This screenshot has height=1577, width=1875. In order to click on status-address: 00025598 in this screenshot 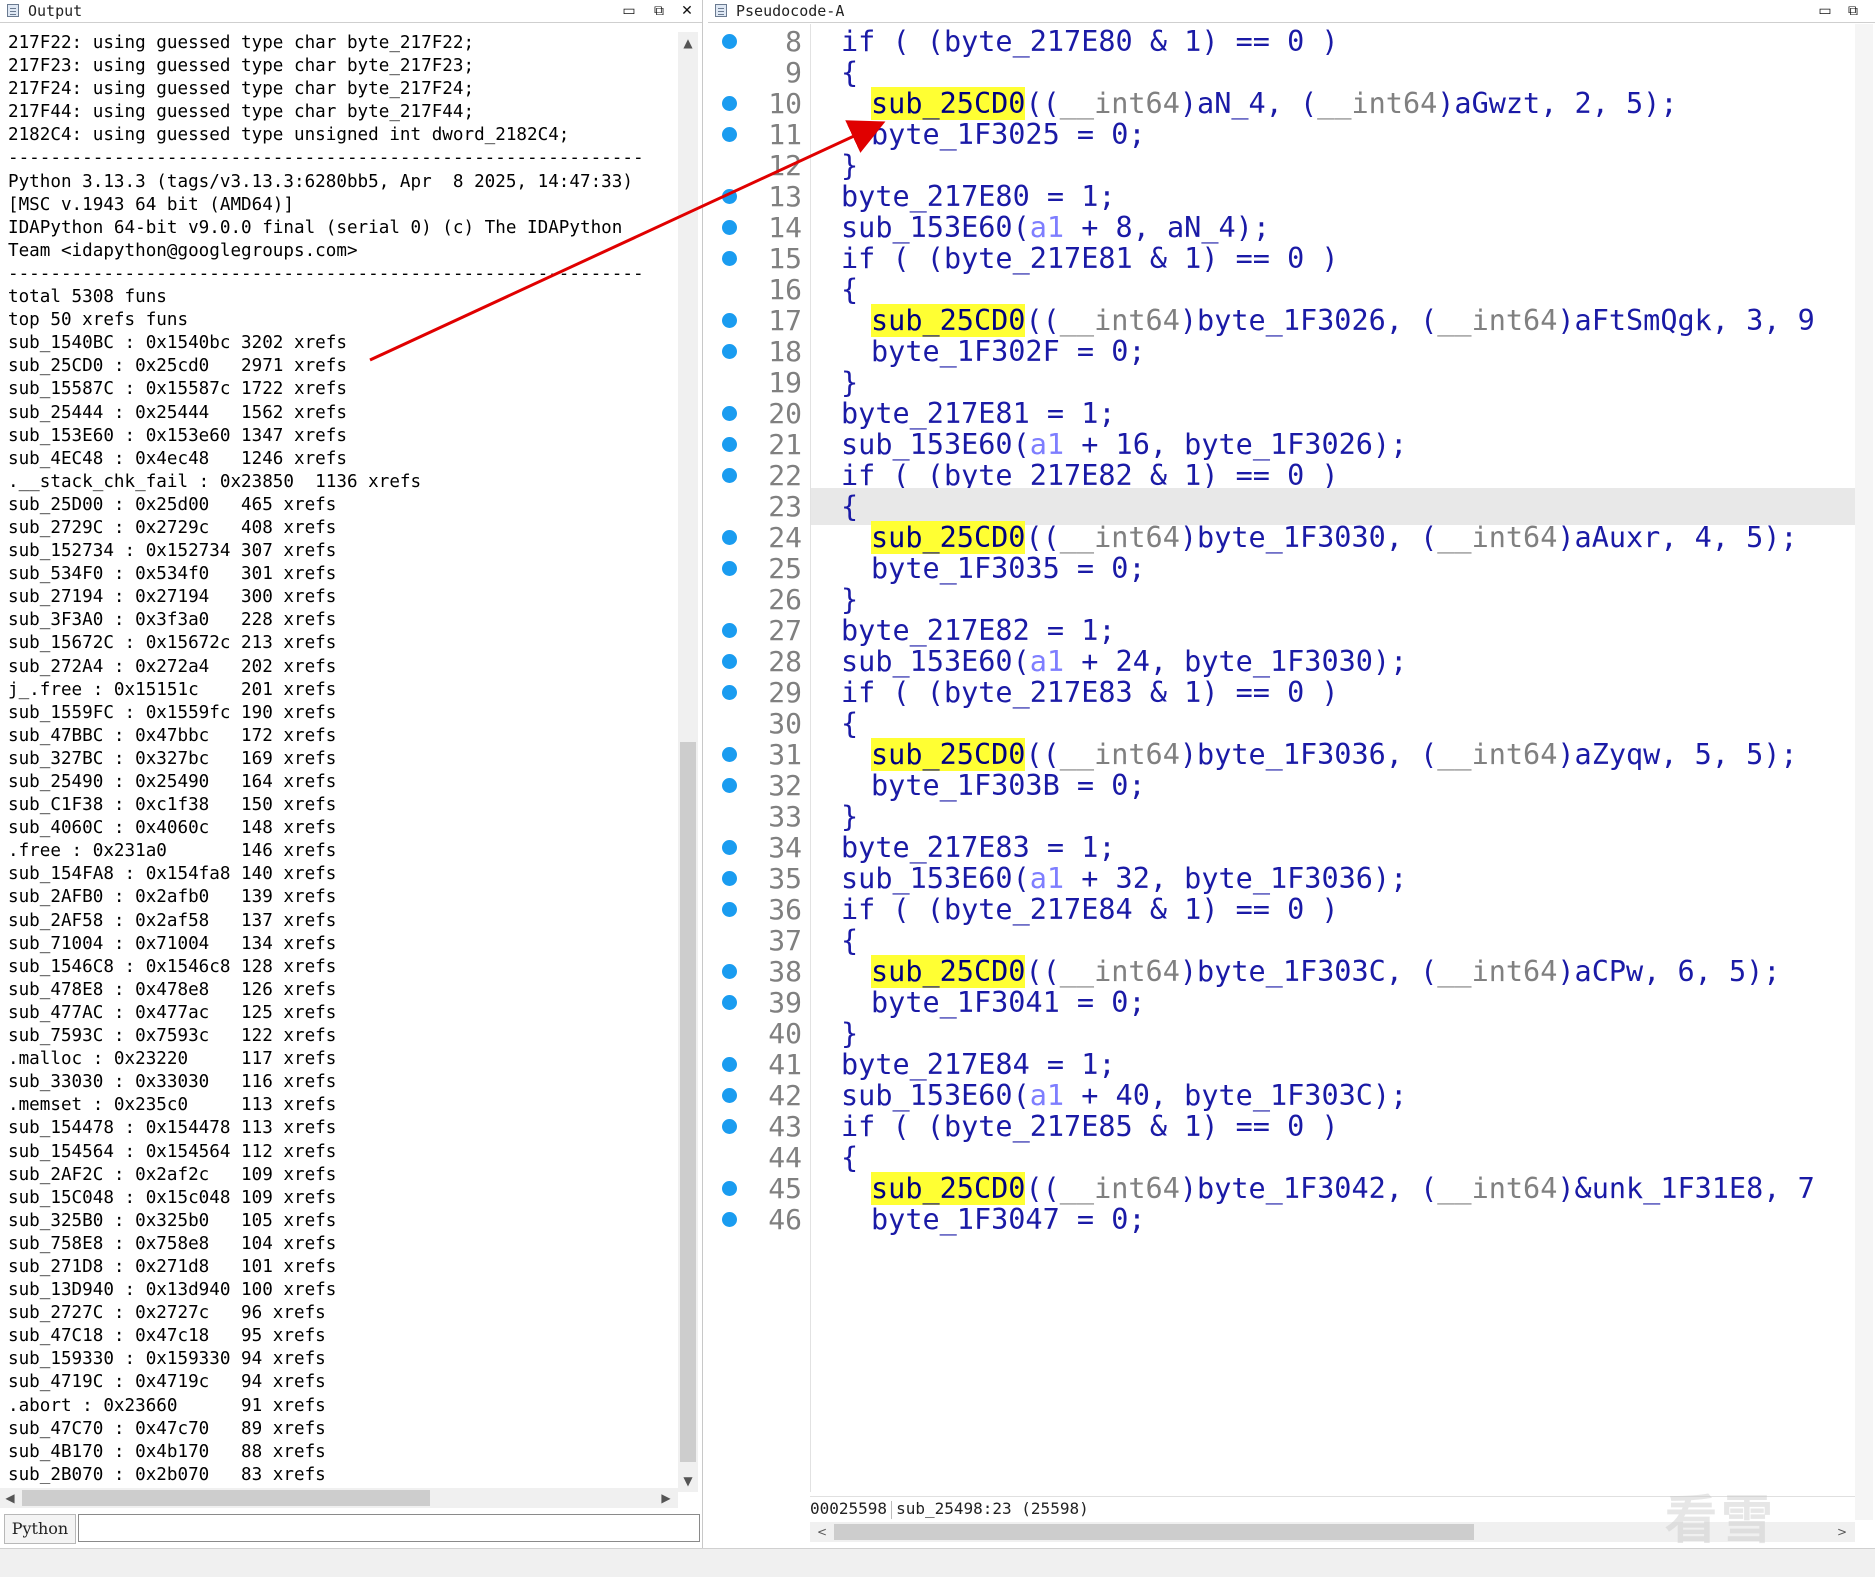, I will do `click(849, 1508)`.